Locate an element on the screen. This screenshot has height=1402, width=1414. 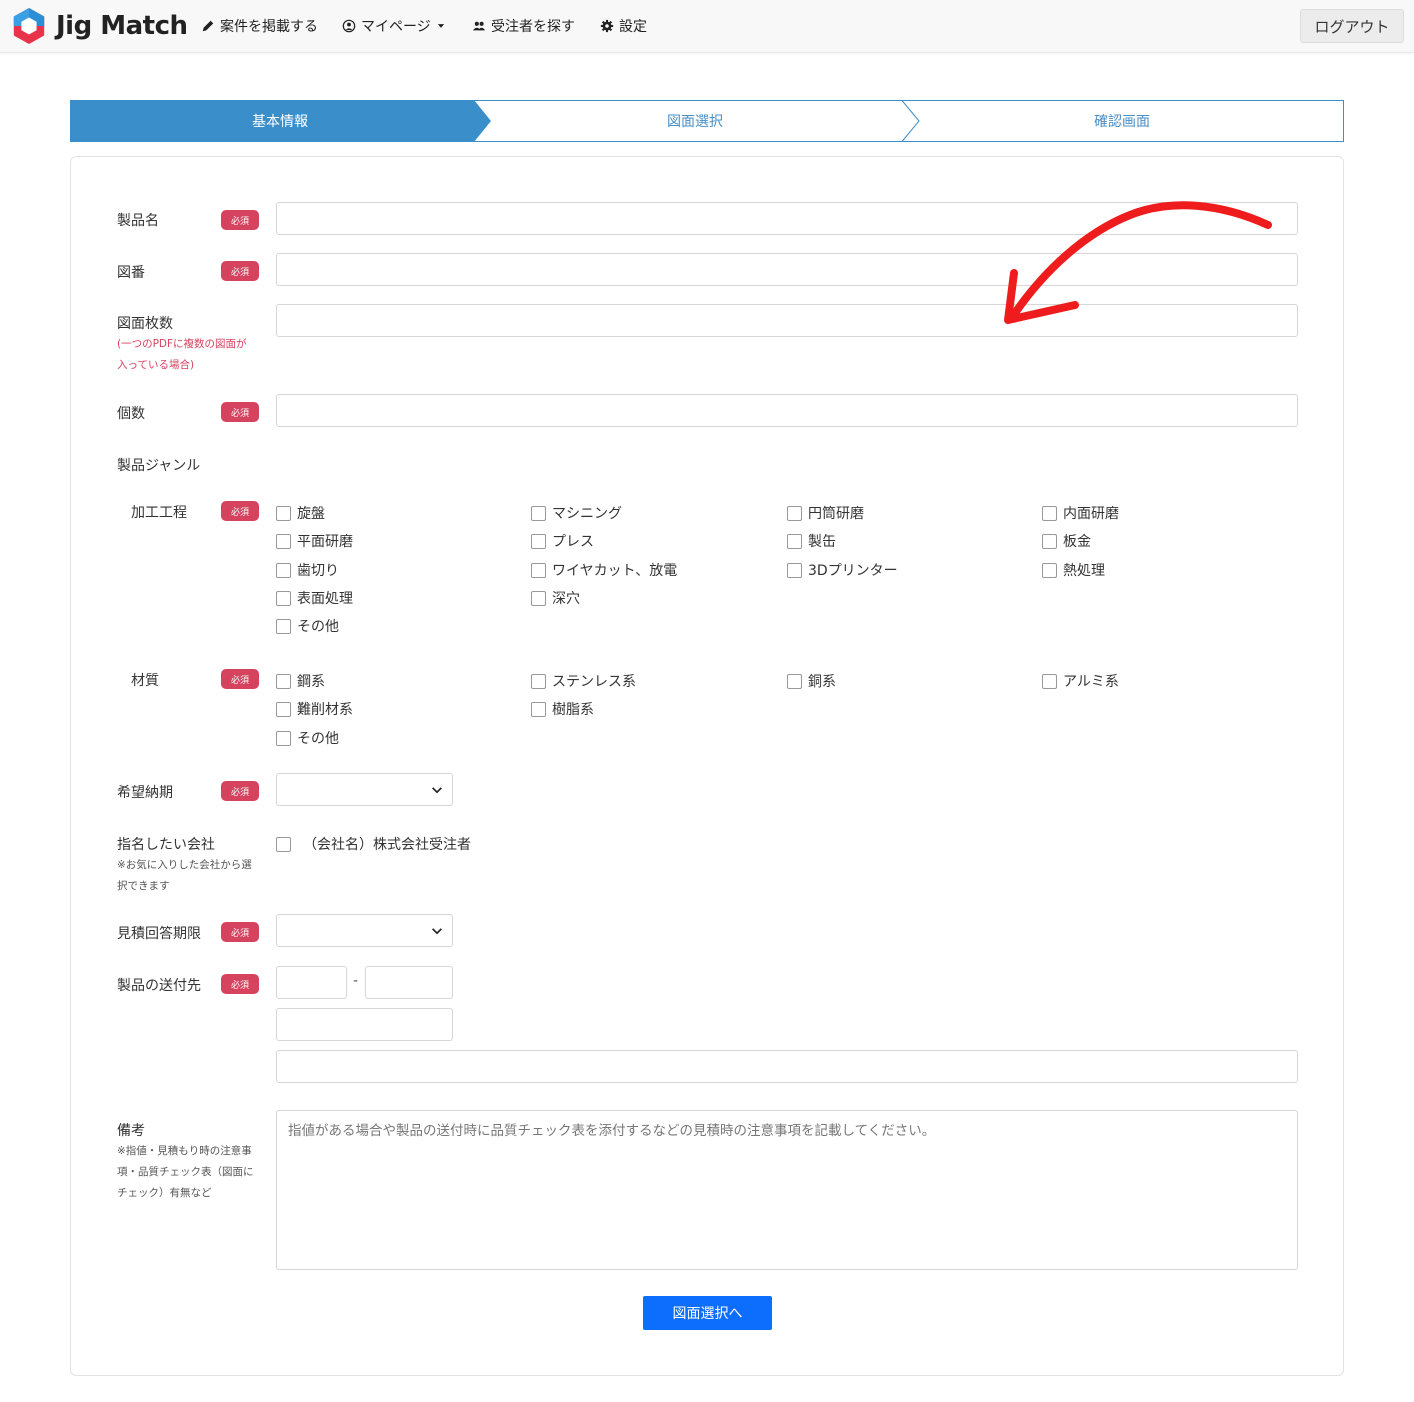
checkbox-label: アルミ系 is located at coordinates (1091, 682).